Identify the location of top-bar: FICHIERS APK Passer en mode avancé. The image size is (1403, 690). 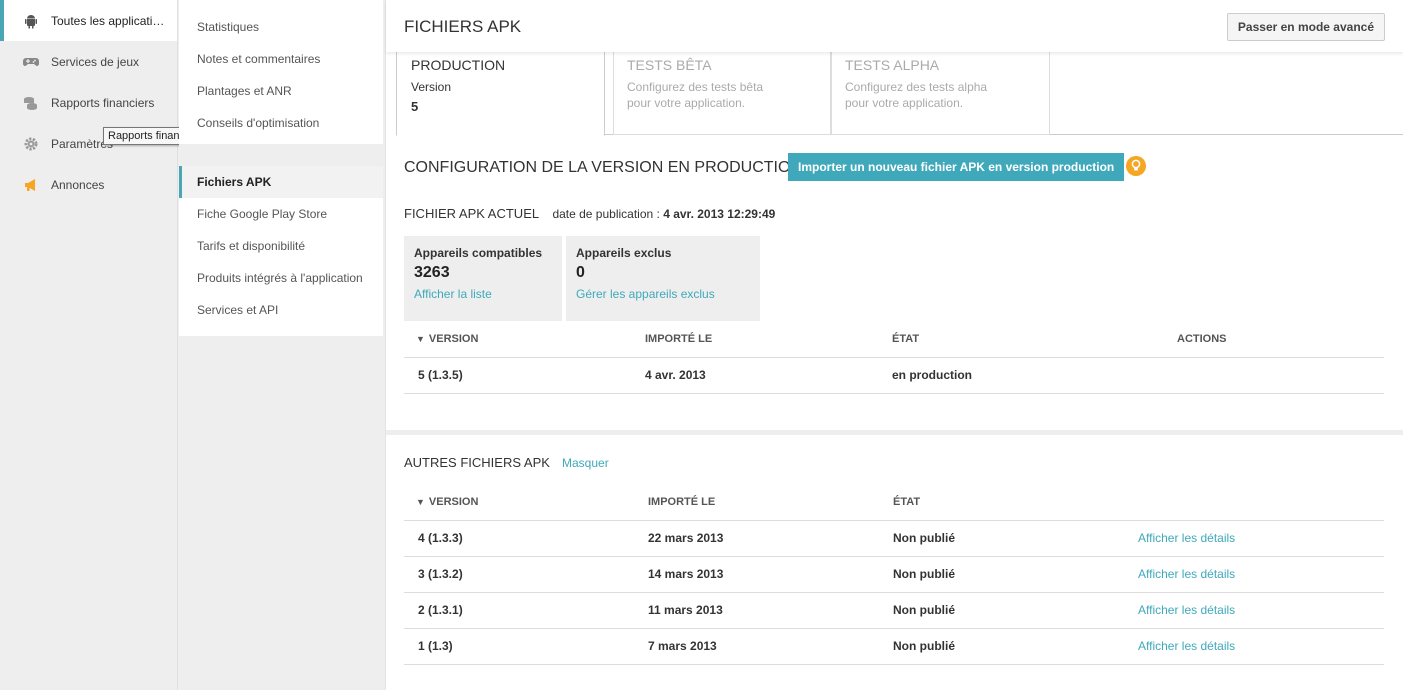
(894, 26).